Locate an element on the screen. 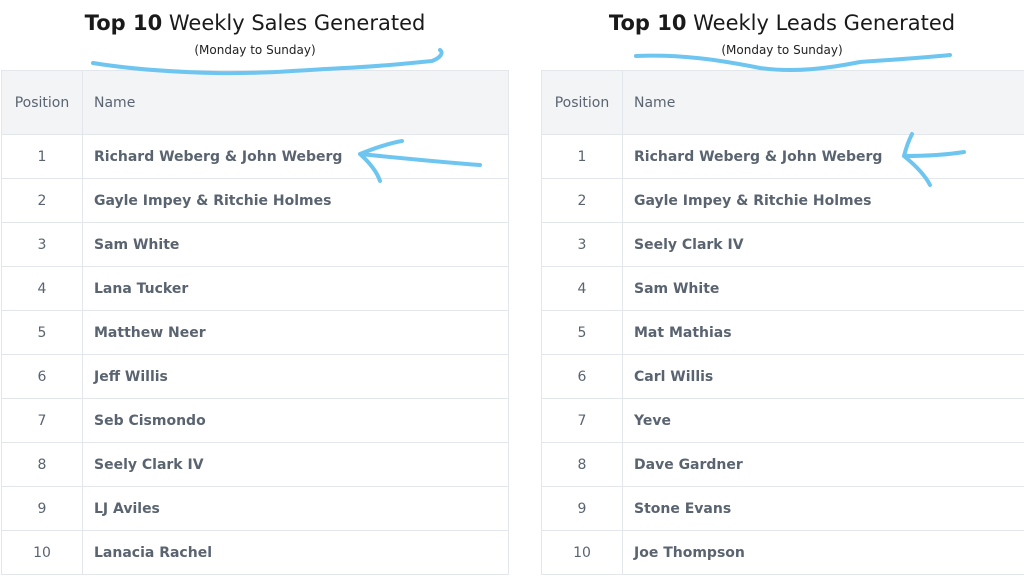 This screenshot has width=1024, height=587. leads-row-name: Gayle Impey & Ritchie Holmes is located at coordinates (823, 200).